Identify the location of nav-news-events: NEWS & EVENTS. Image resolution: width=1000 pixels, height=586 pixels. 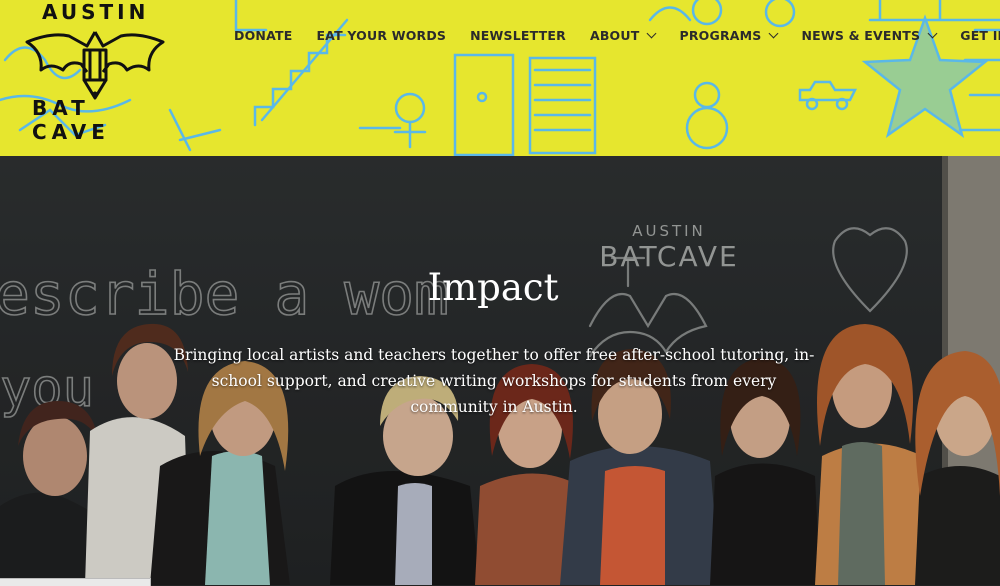
(869, 35).